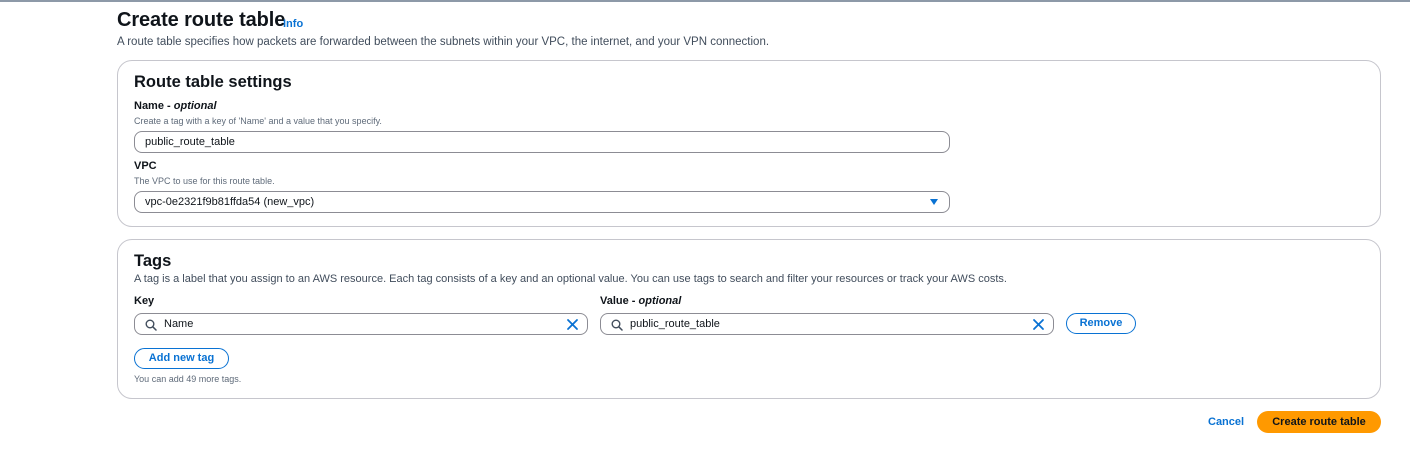 The width and height of the screenshot is (1410, 458). I want to click on vpc-select-value: vpc-0e2321f9b81ffda54 (new_vpc), so click(230, 202).